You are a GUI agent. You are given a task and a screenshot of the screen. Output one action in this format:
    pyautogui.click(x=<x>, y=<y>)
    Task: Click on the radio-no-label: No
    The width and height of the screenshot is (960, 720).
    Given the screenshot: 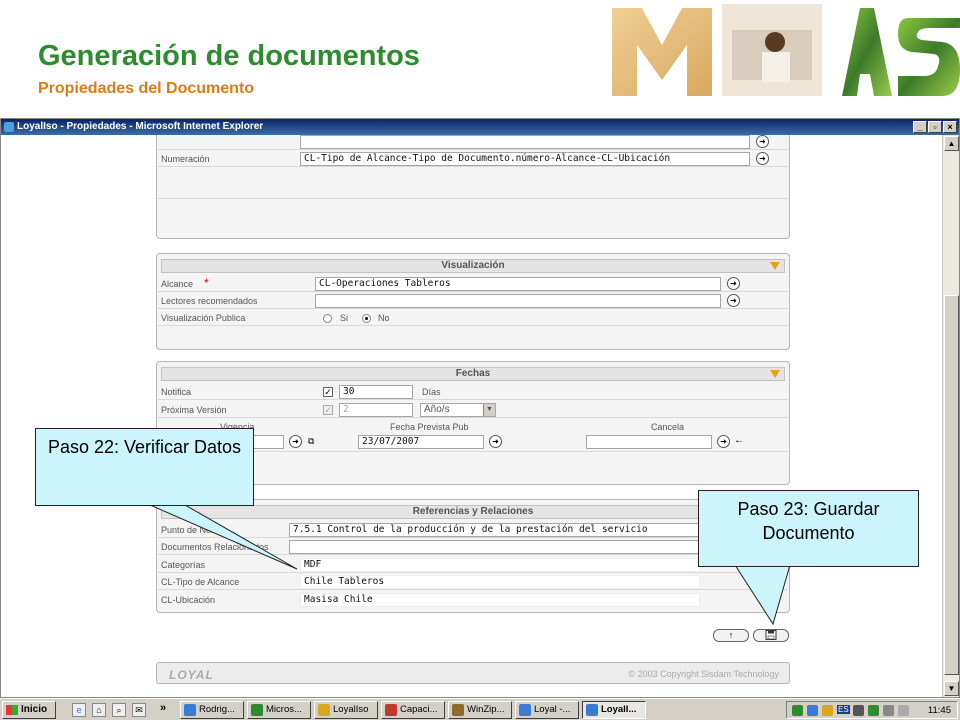 What is the action you would take?
    pyautogui.click(x=384, y=318)
    